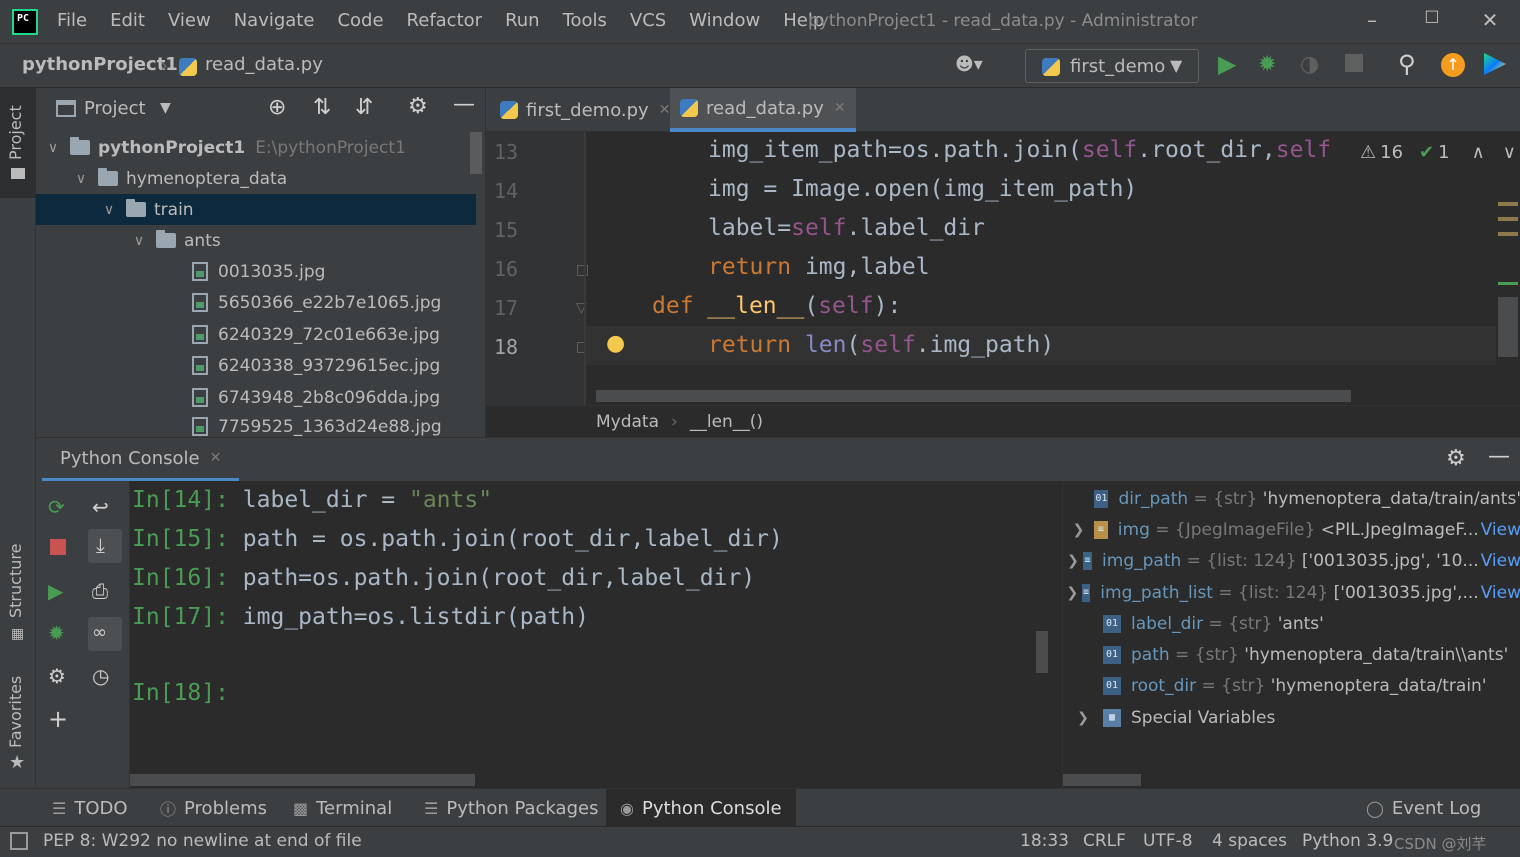  Describe the element at coordinates (1432, 21) in the screenshot. I see `maximize-button: ☐` at that location.